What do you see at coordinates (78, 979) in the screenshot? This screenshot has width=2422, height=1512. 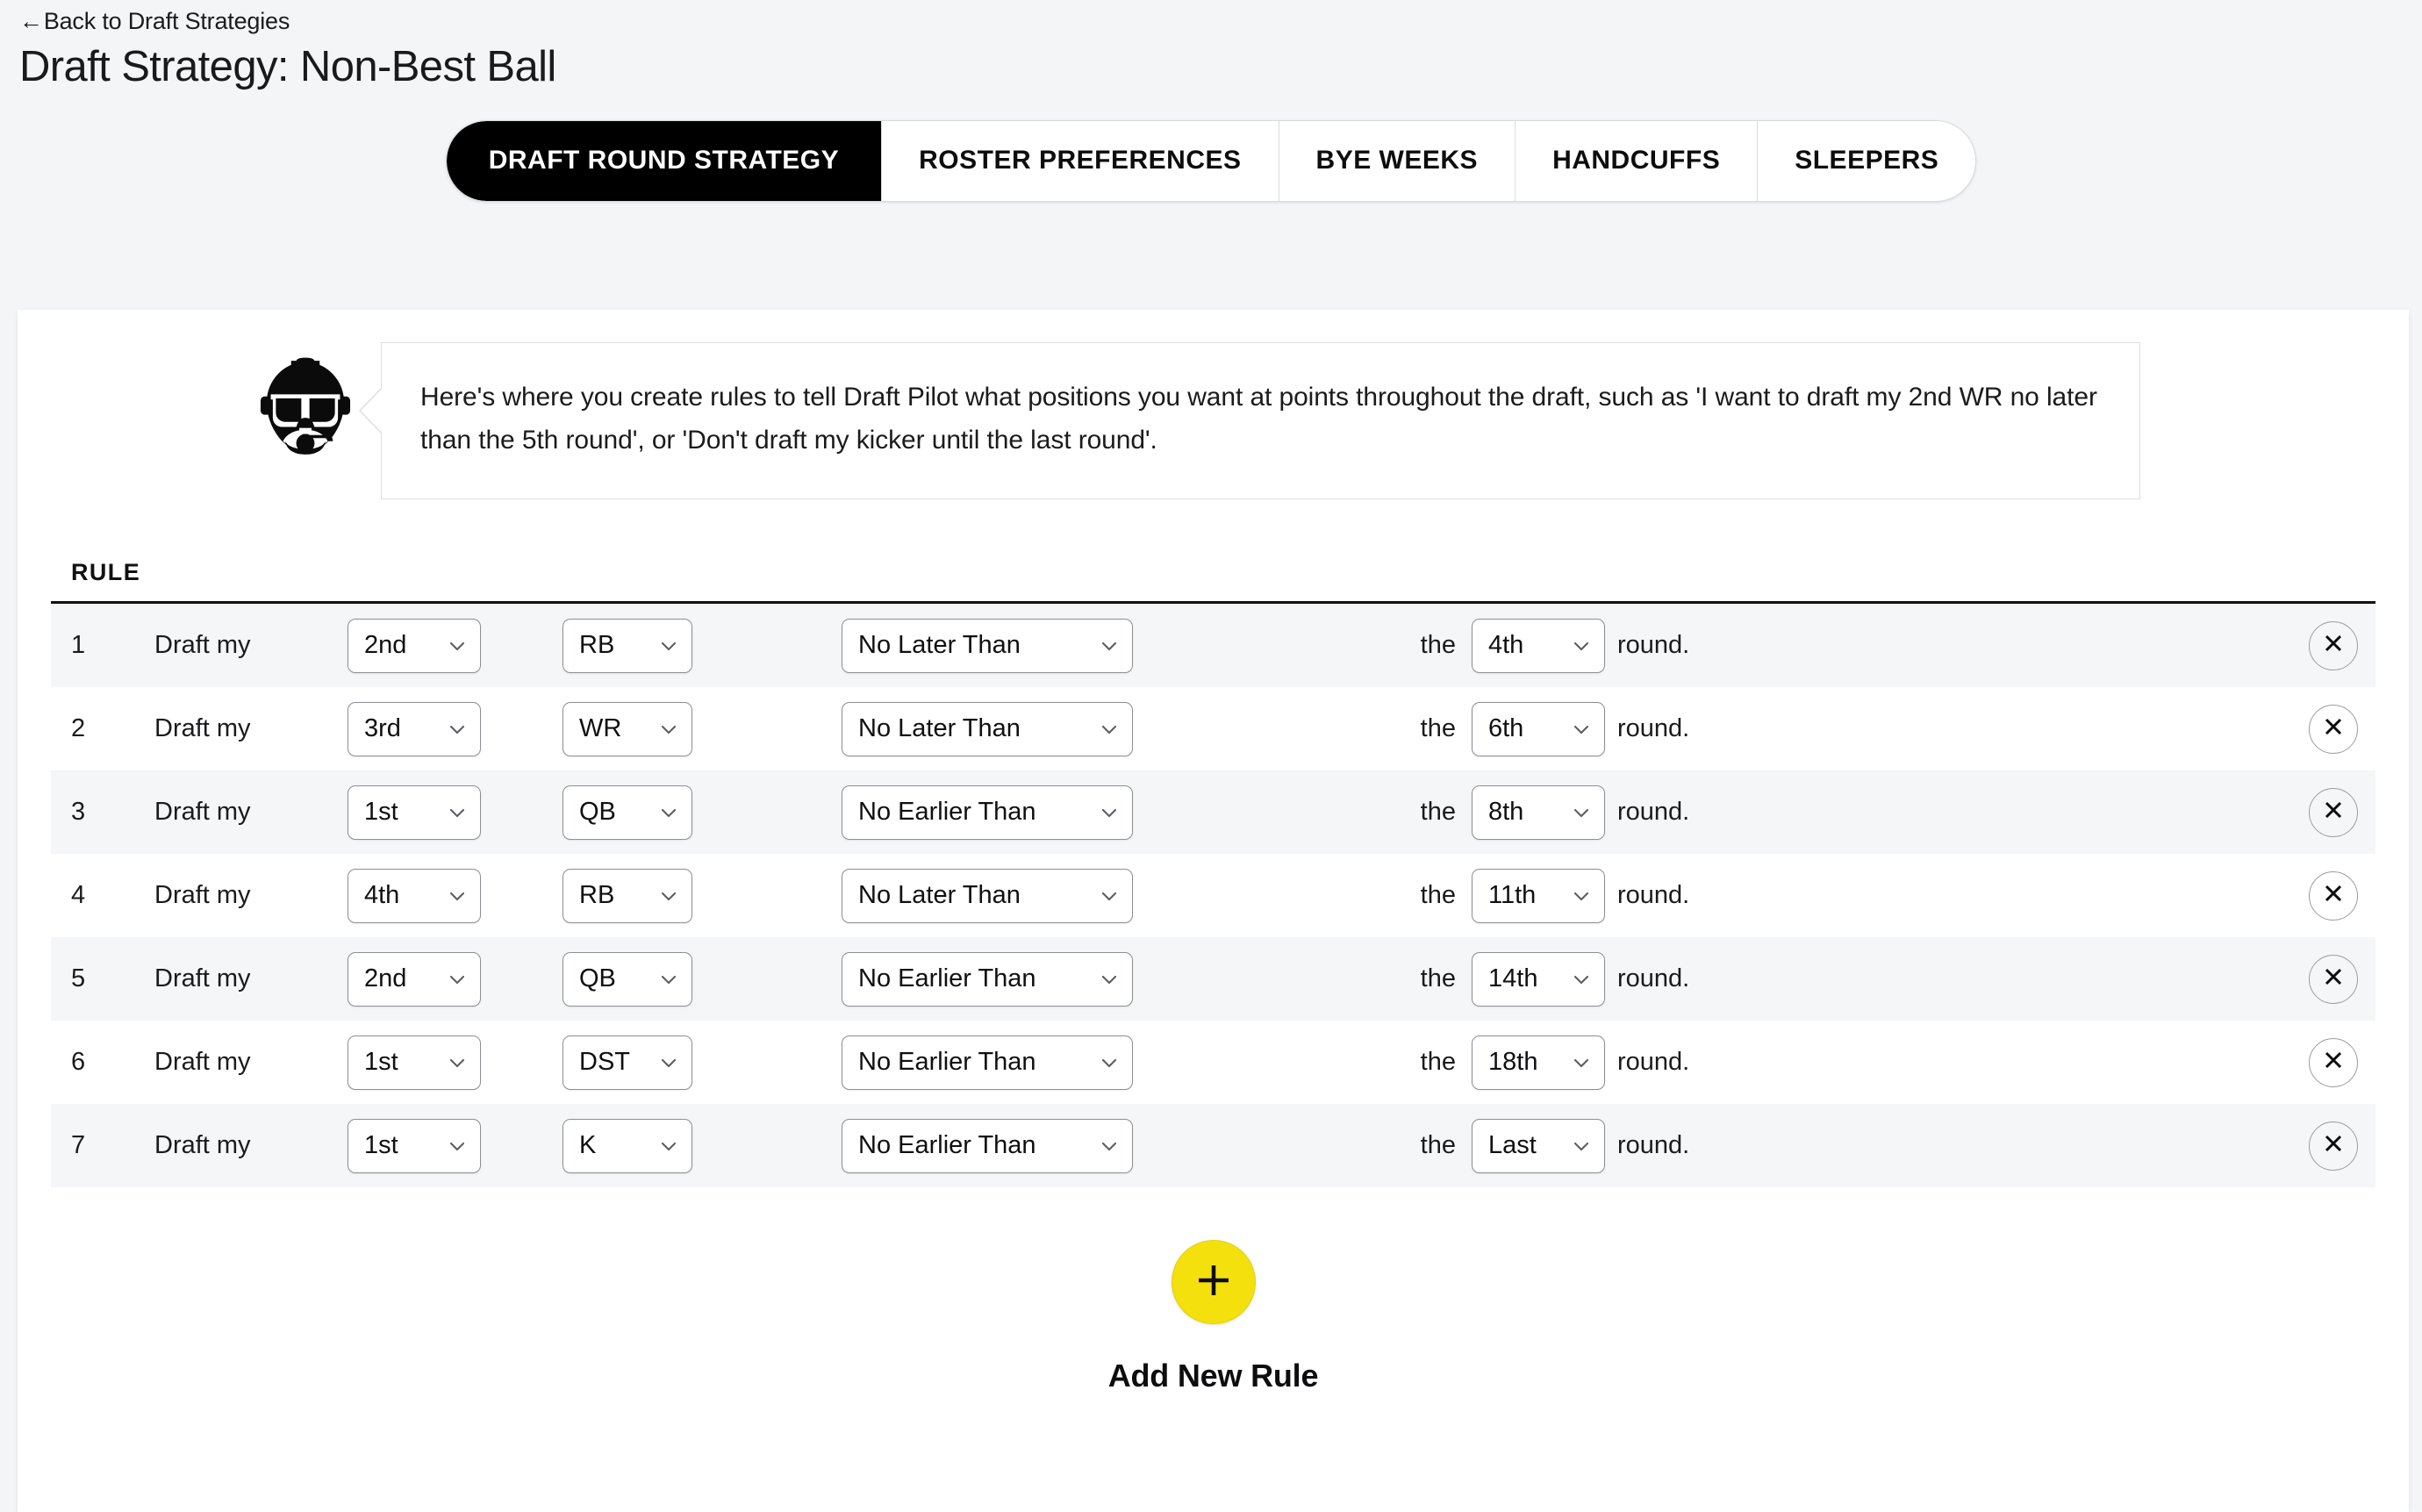 I see `rule-number: 5` at bounding box center [78, 979].